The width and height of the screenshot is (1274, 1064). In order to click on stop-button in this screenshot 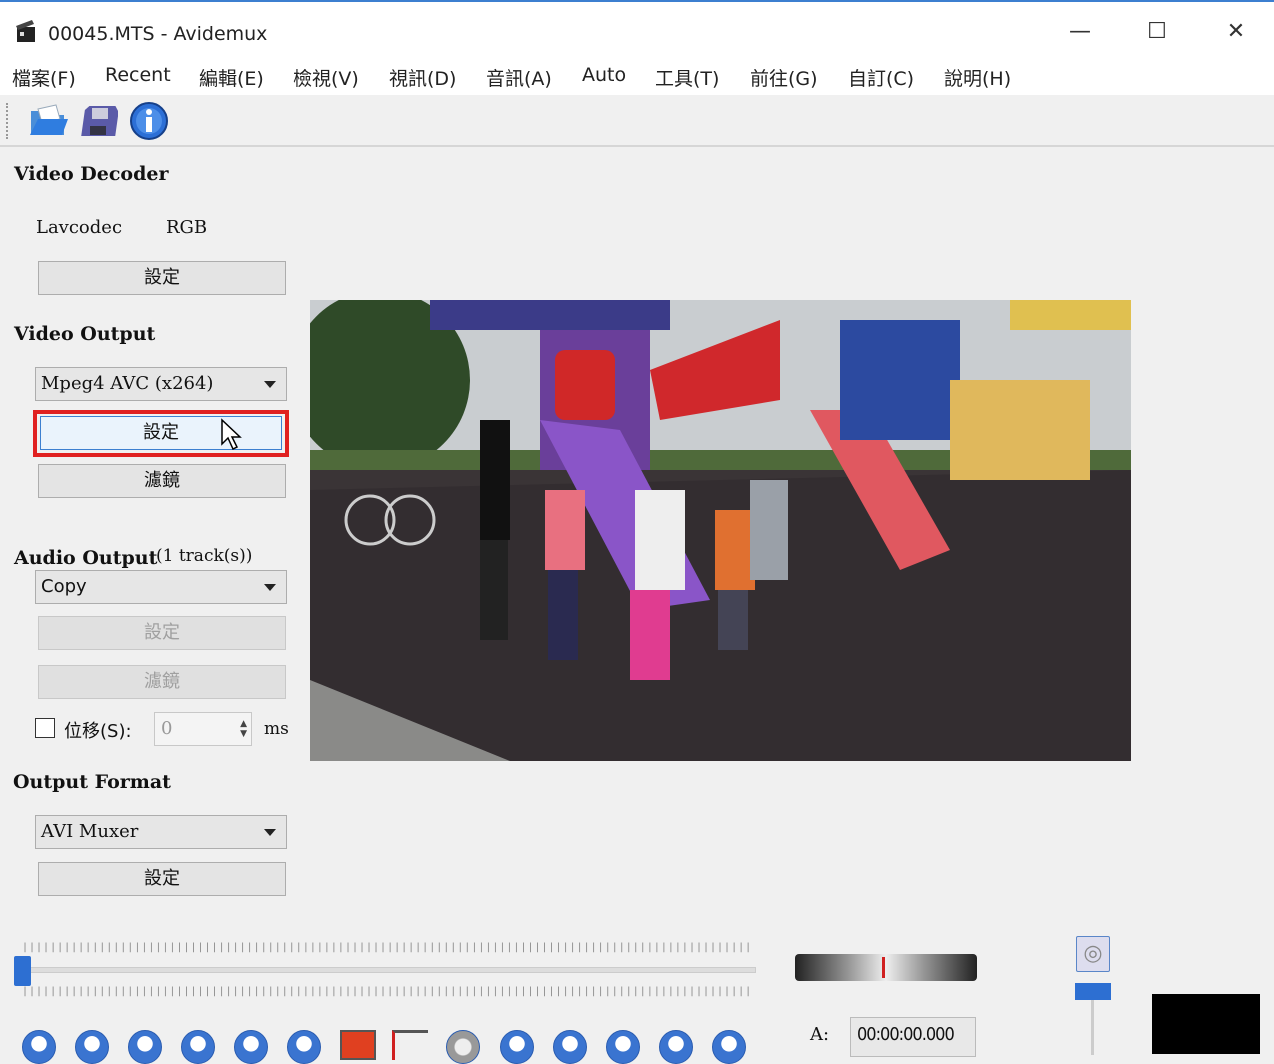, I will do `click(92, 1047)`.